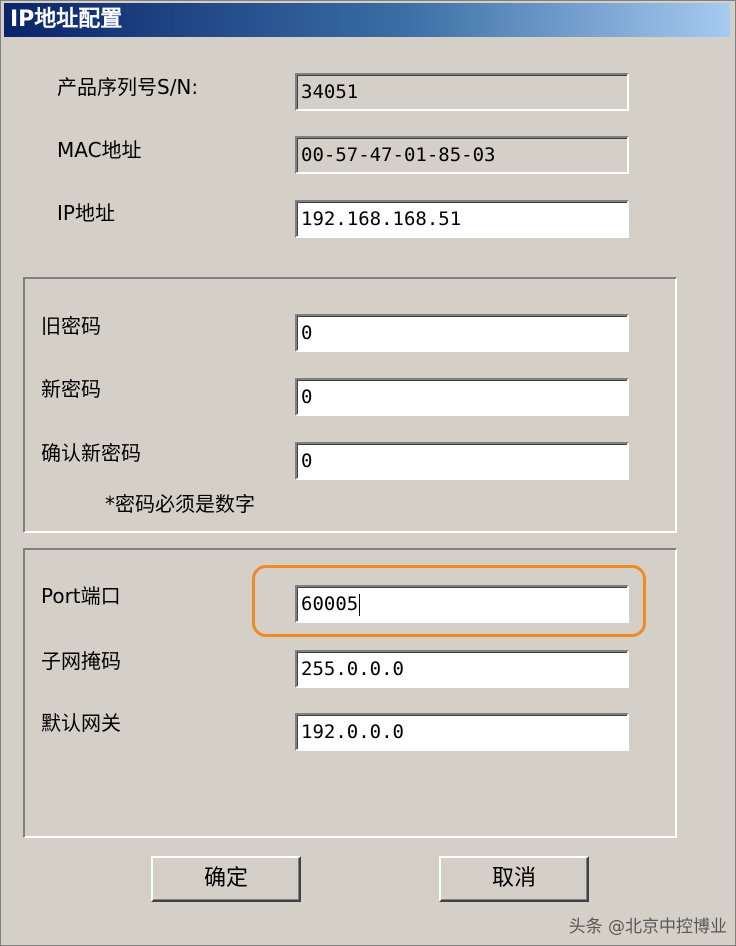 This screenshot has height=946, width=736. Describe the element at coordinates (462, 732) in the screenshot. I see `gateway-field: 192.0.0.0` at that location.